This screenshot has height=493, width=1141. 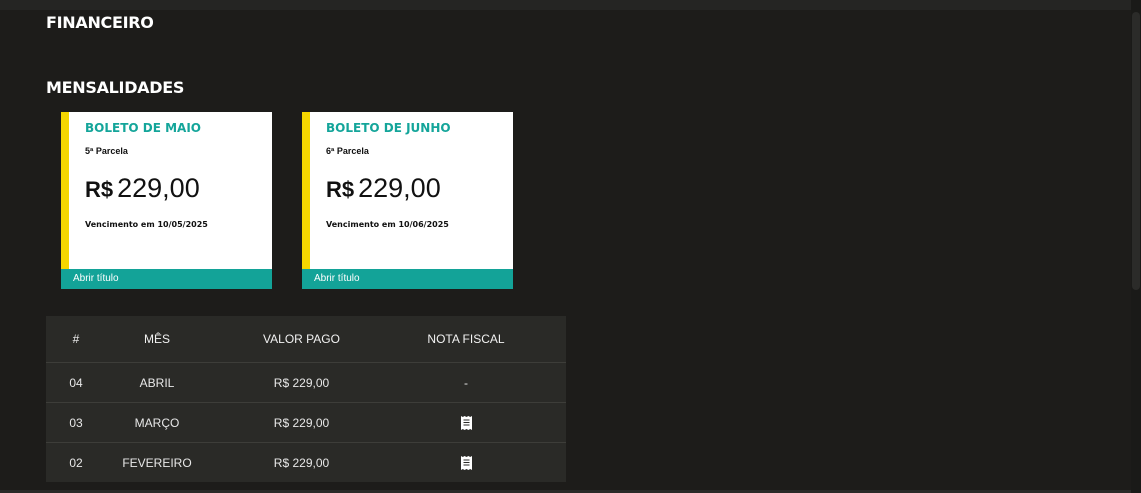 What do you see at coordinates (157, 462) in the screenshot?
I see `cell-month: FEVEREIRO` at bounding box center [157, 462].